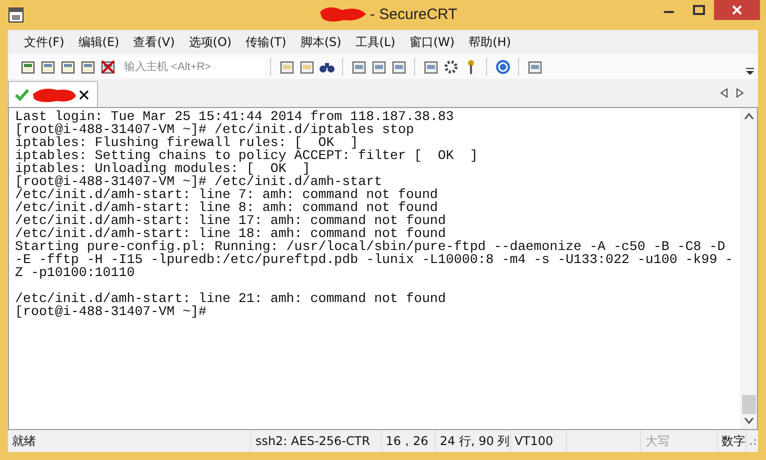 The width and height of the screenshot is (766, 460). What do you see at coordinates (193, 66) in the screenshot?
I see `host-field: 输入主机 <Alt+R>` at bounding box center [193, 66].